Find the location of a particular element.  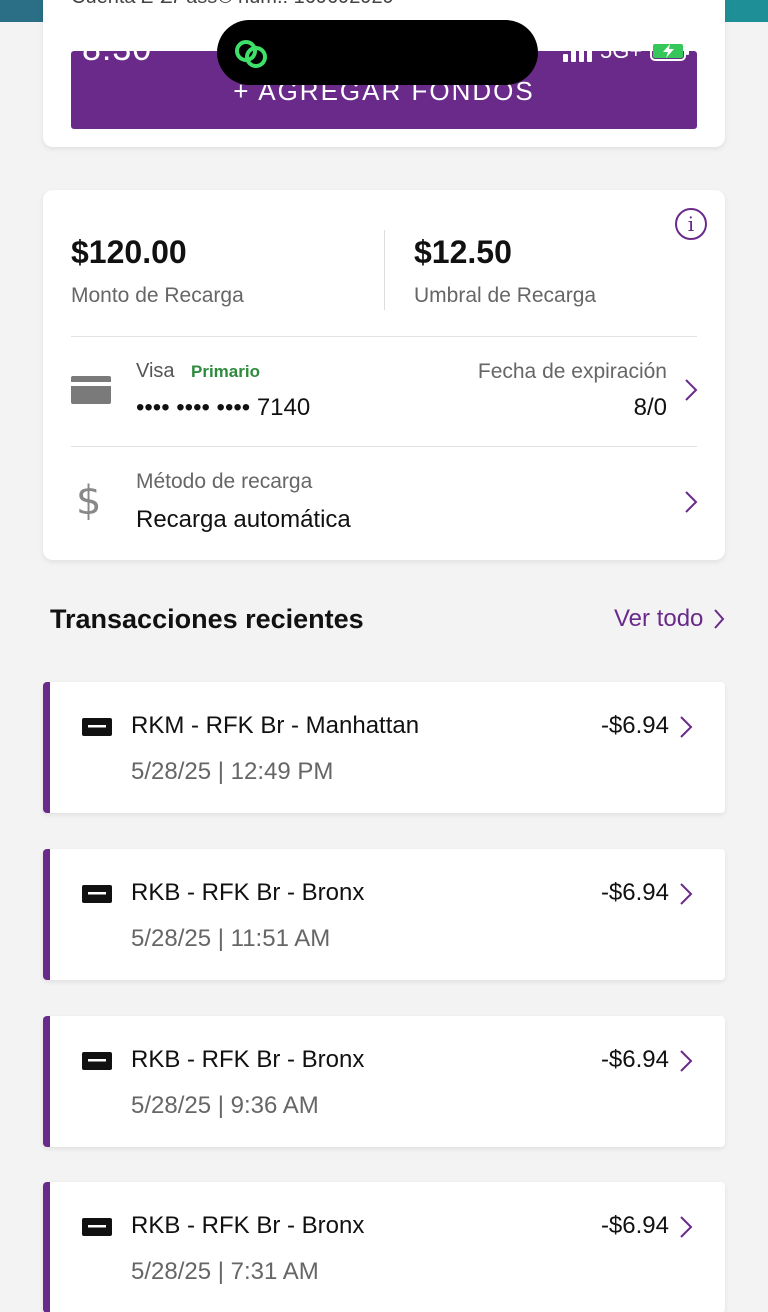

card-brand: Visa is located at coordinates (155, 371).